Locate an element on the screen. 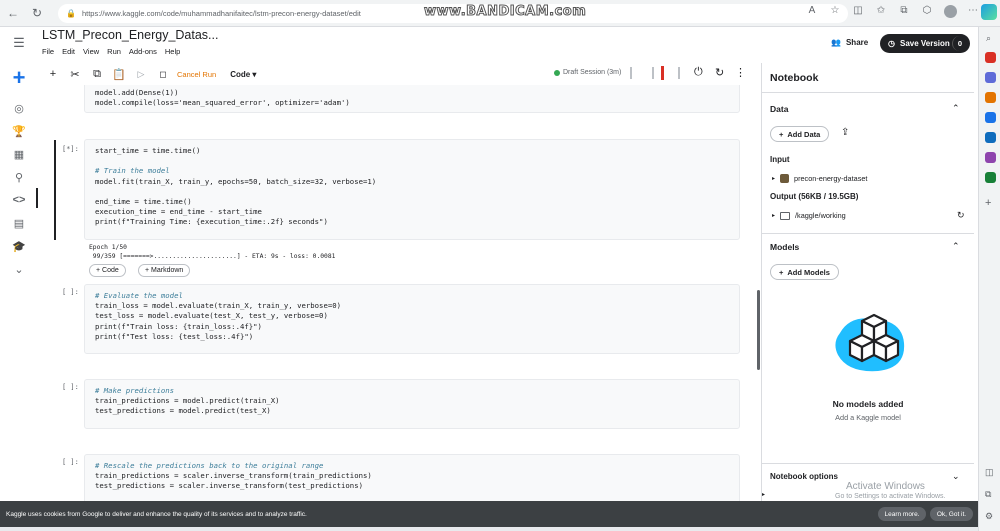 This screenshot has height=531, width=1000. disk-meter is located at coordinates (679, 73).